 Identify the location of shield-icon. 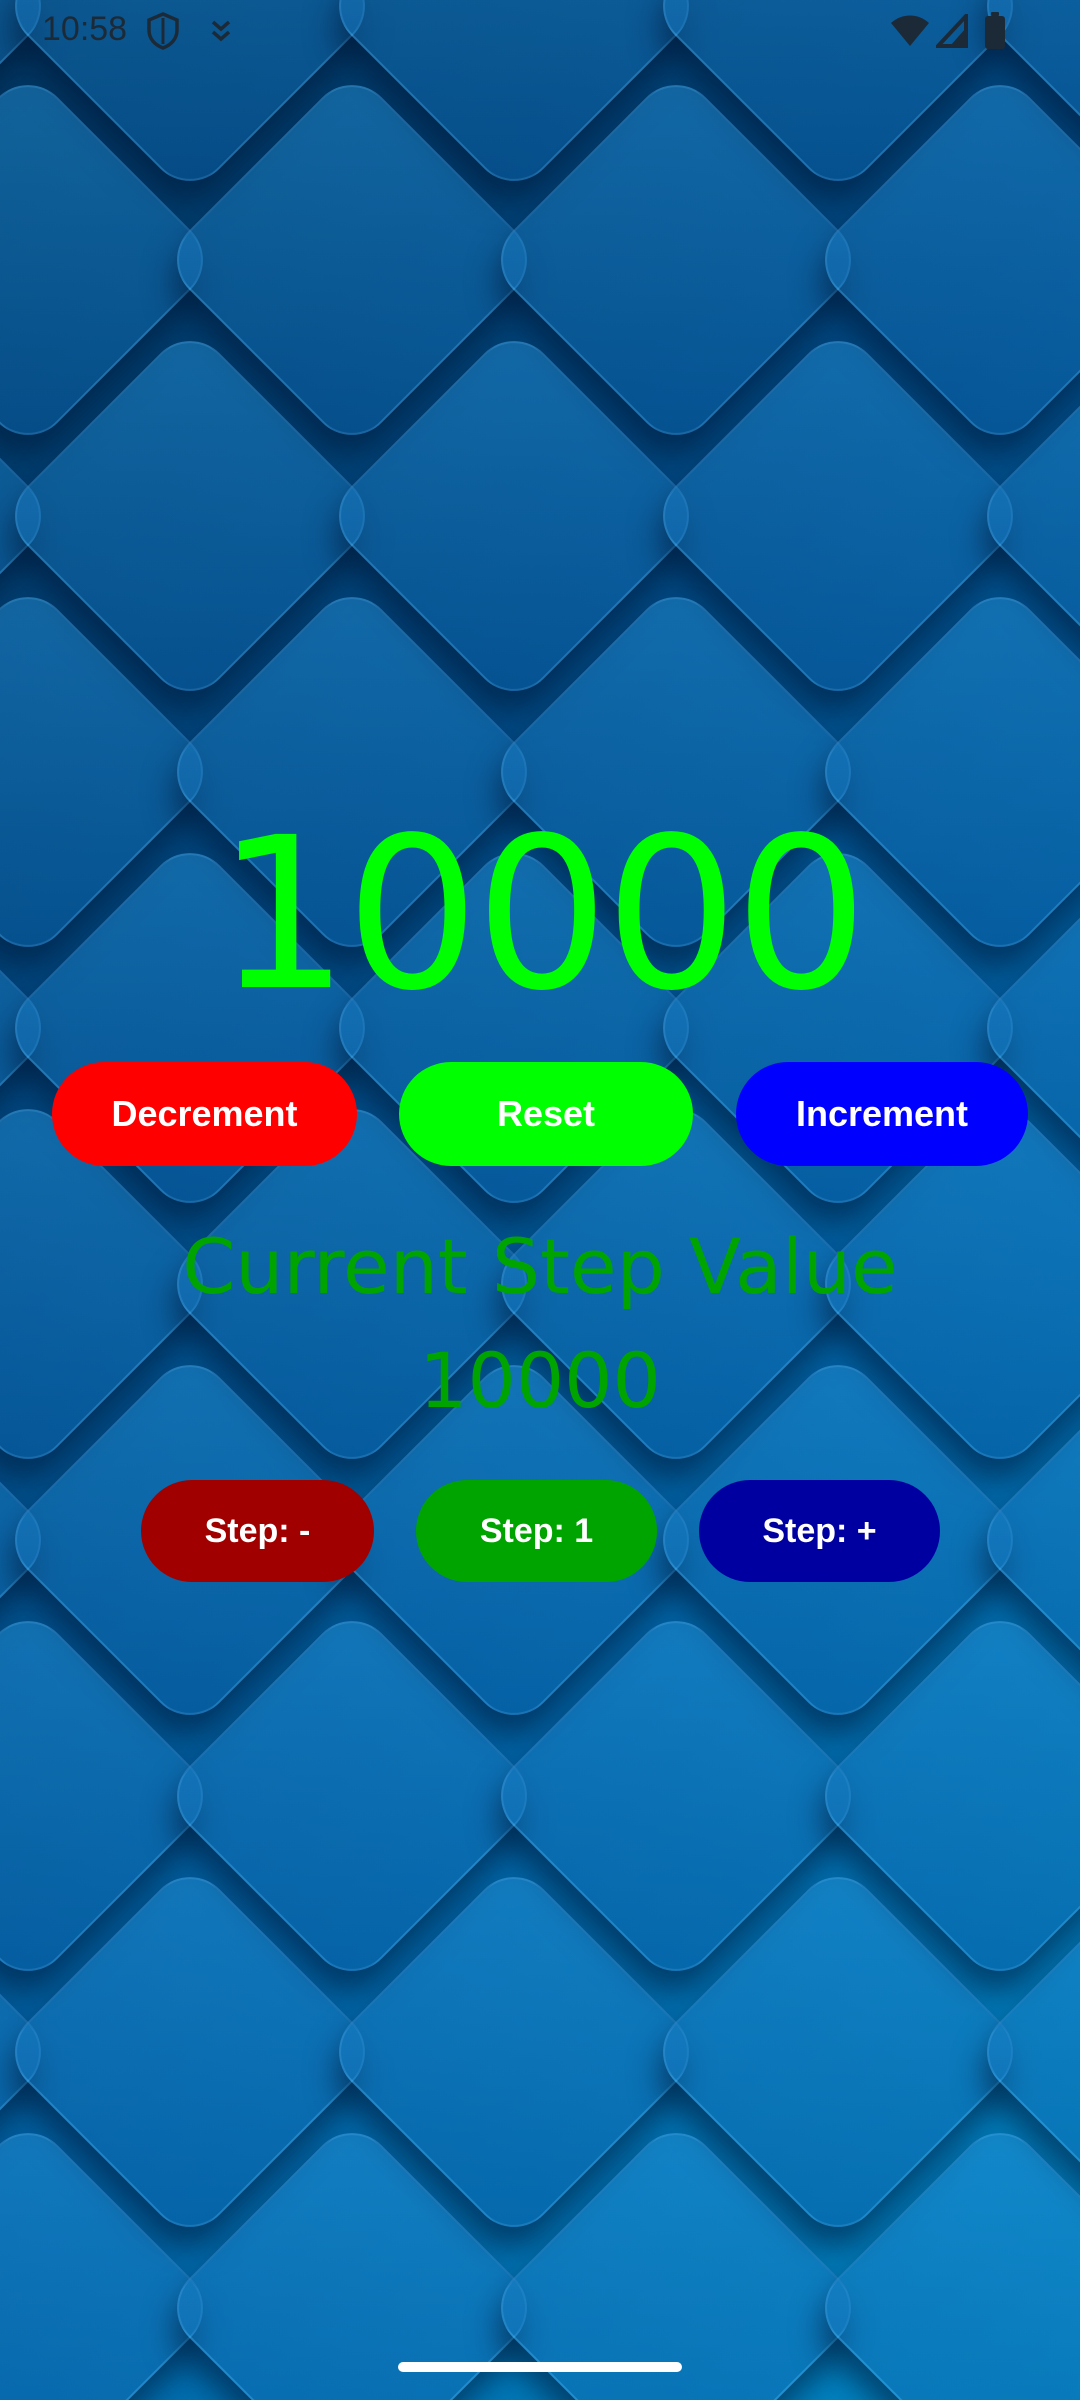
(163, 33).